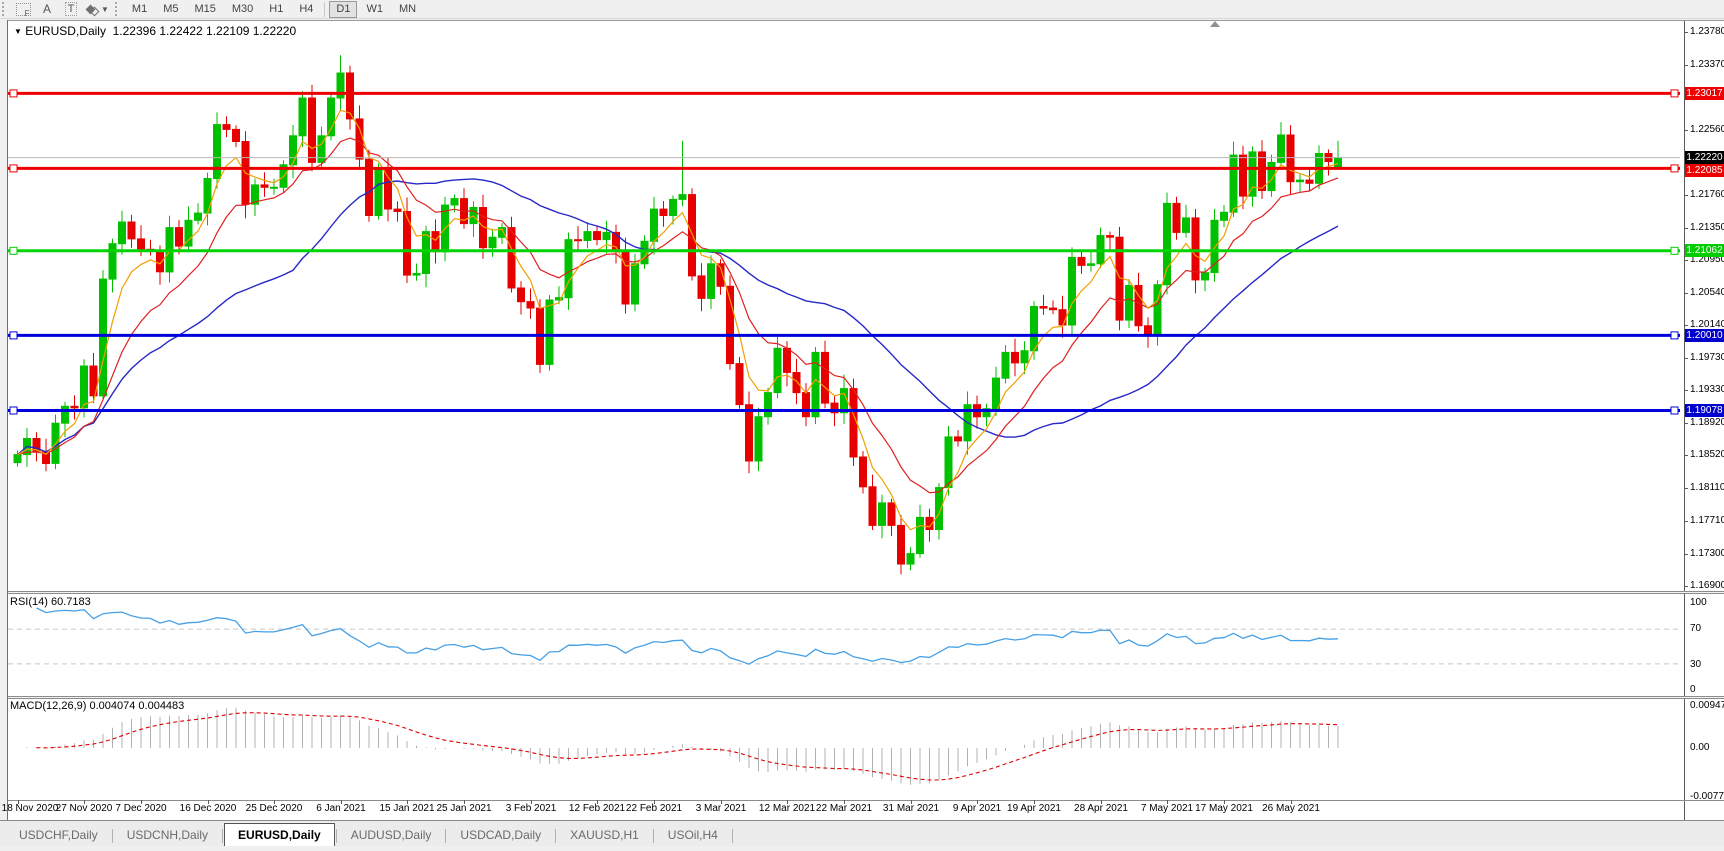 The height and width of the screenshot is (851, 1724). What do you see at coordinates (1707, 64) in the screenshot?
I see `price-tick-label: 1.23370` at bounding box center [1707, 64].